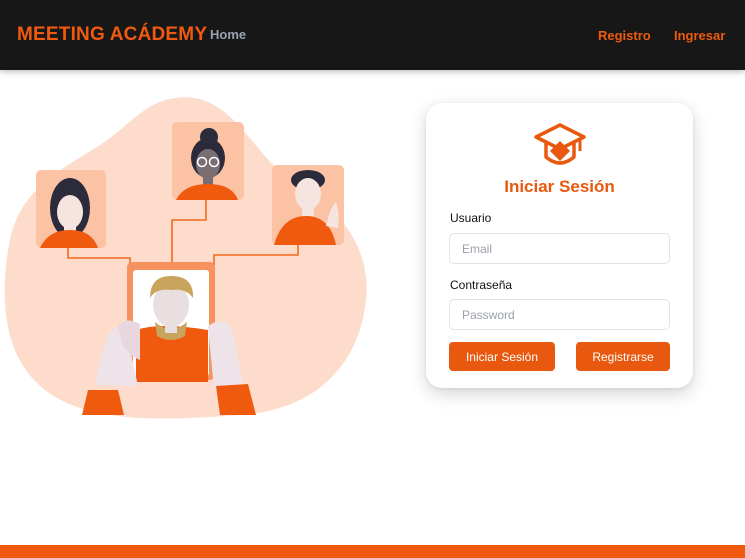  What do you see at coordinates (372, 551) in the screenshot?
I see `footer-bar` at bounding box center [372, 551].